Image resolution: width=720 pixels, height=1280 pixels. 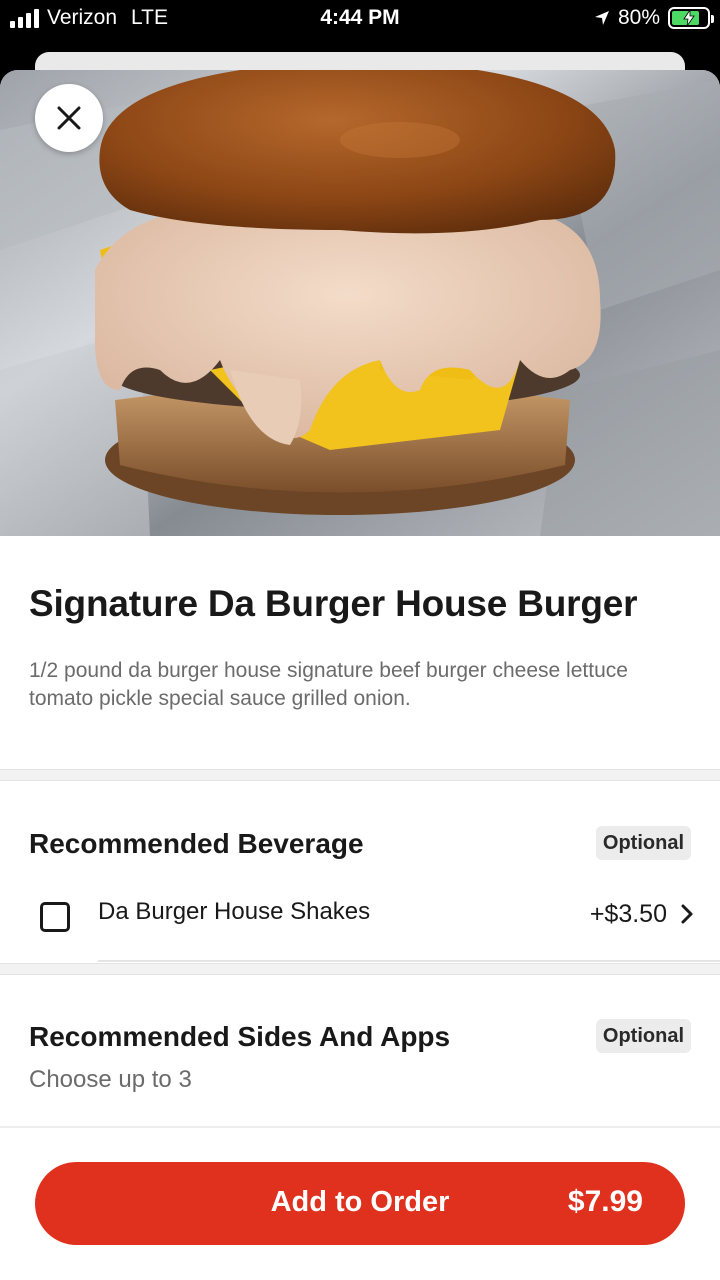 I want to click on charging-bolt-icon, so click(x=689, y=18).